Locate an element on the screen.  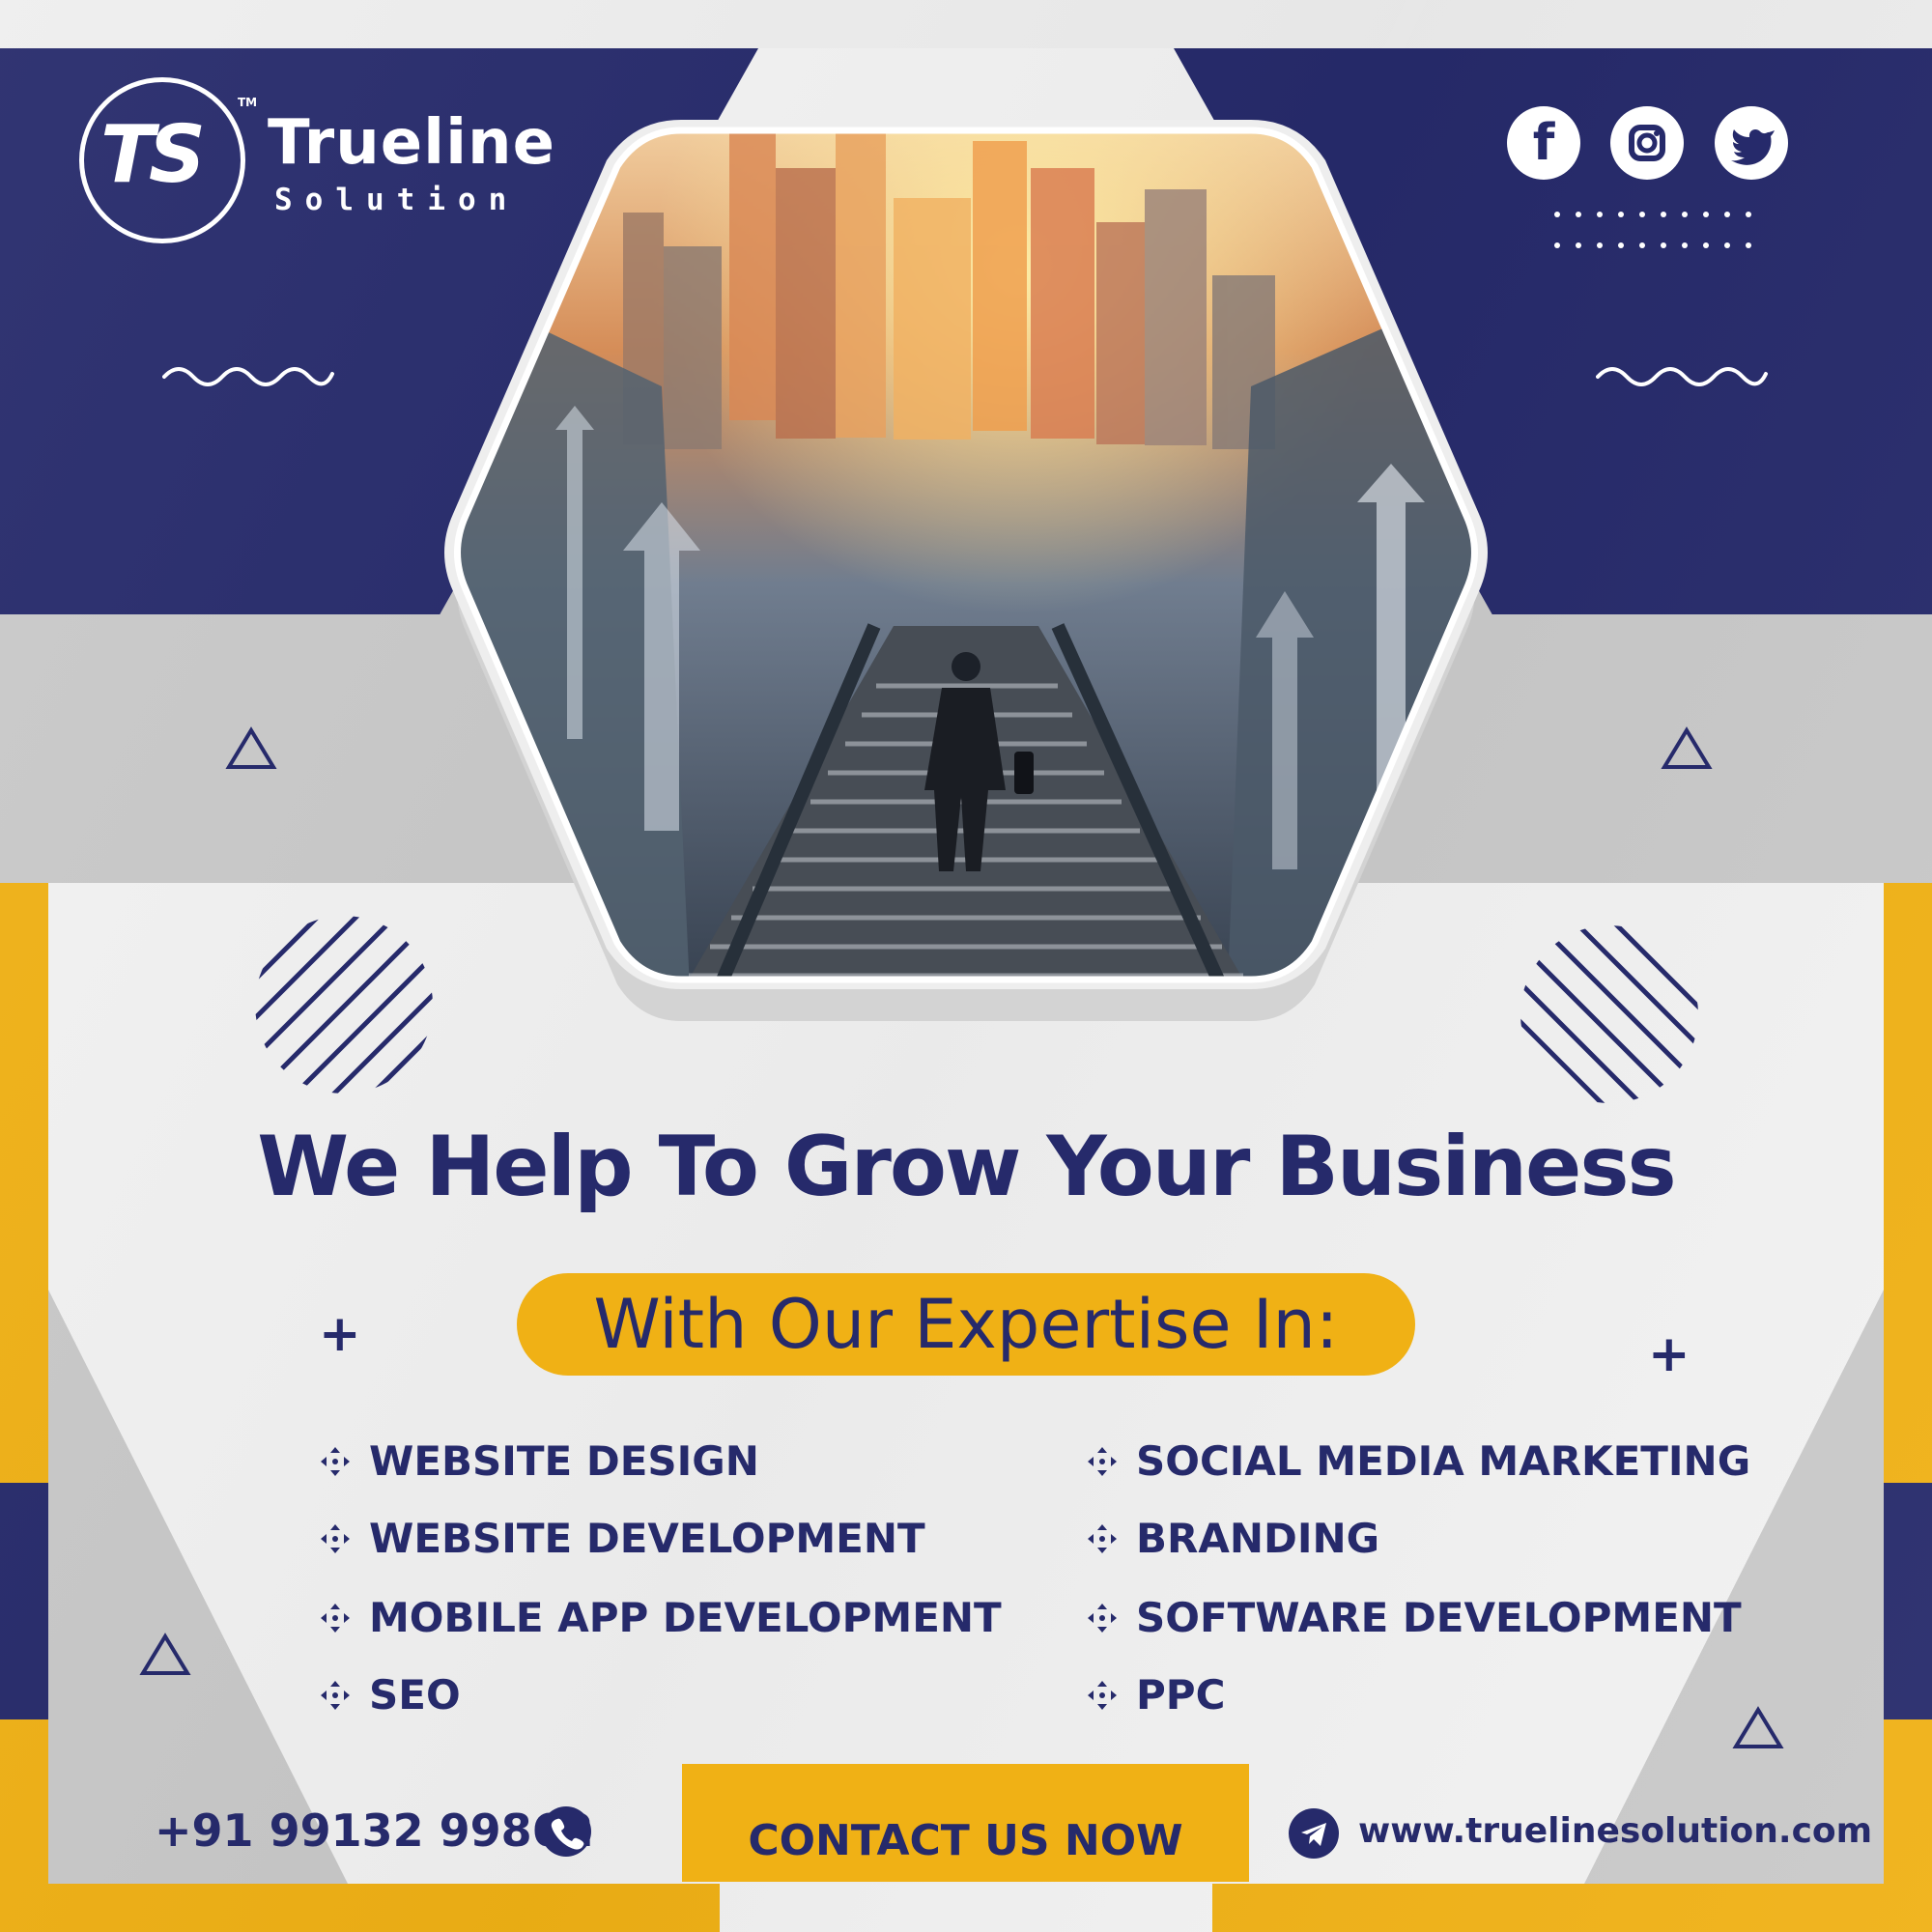
paper-plane-glyph is located at coordinates (1313, 1834).